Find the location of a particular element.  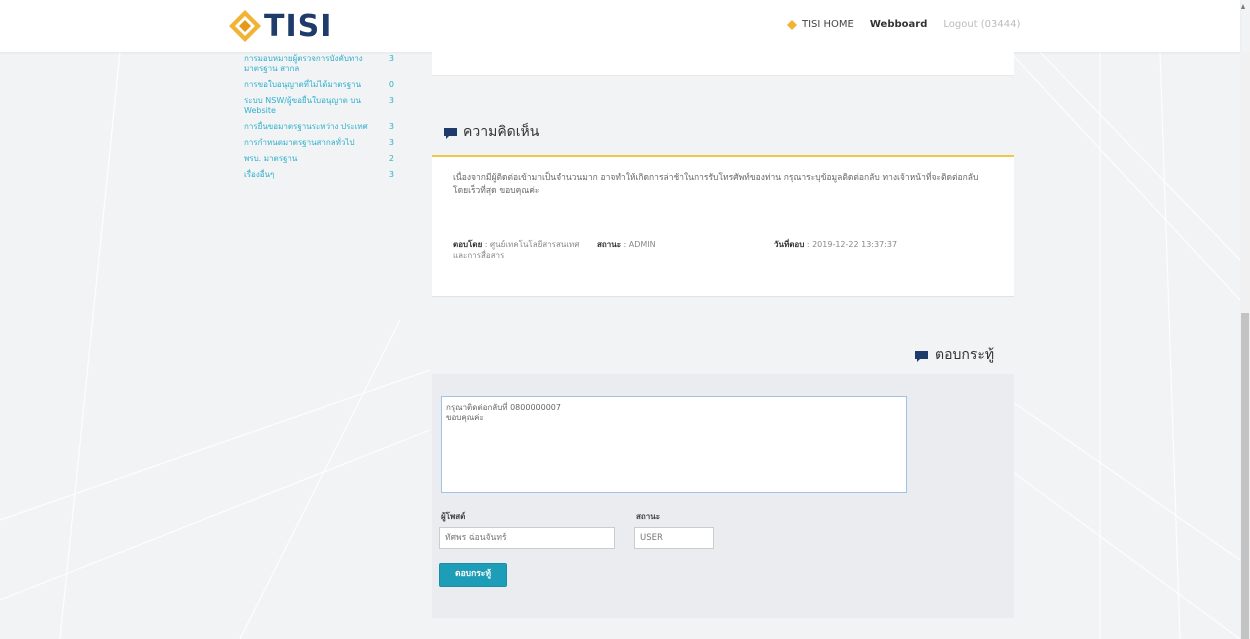

nav-webboard: Webboard is located at coordinates (898, 24).